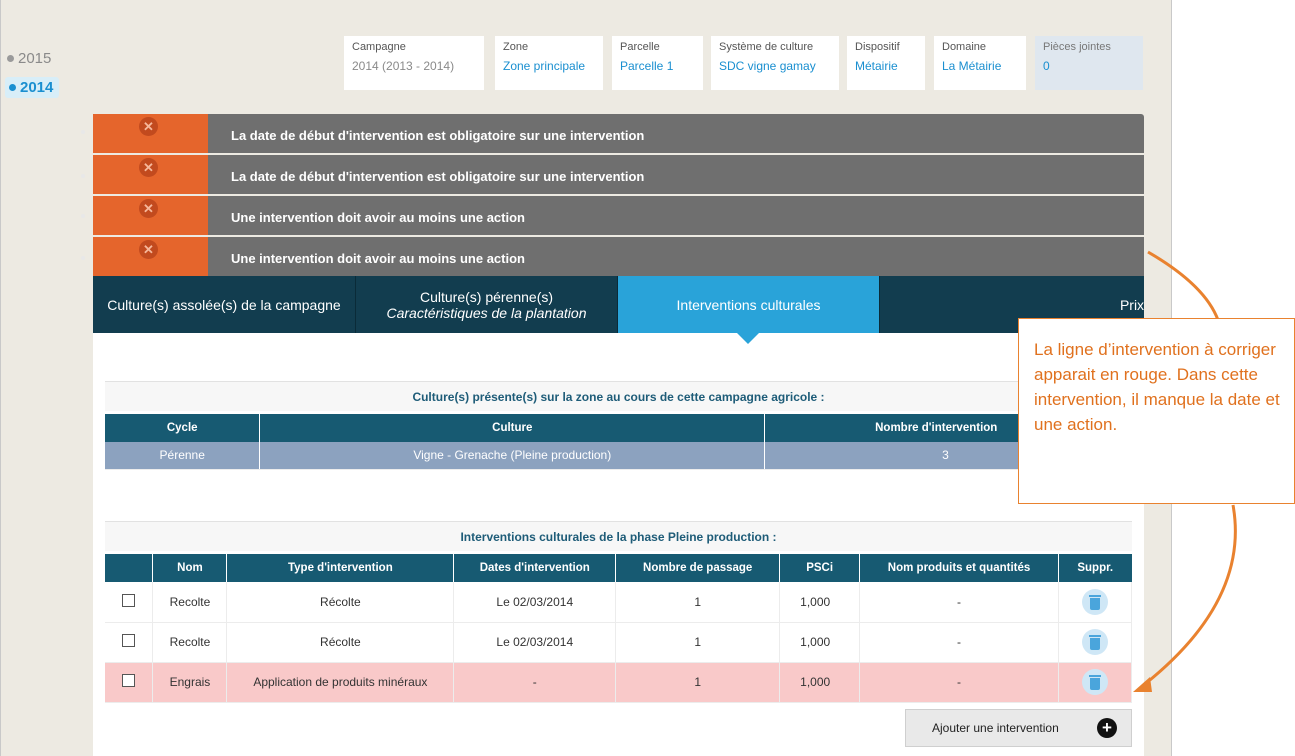  I want to click on info-link: SDC vigne gamay, so click(775, 66).